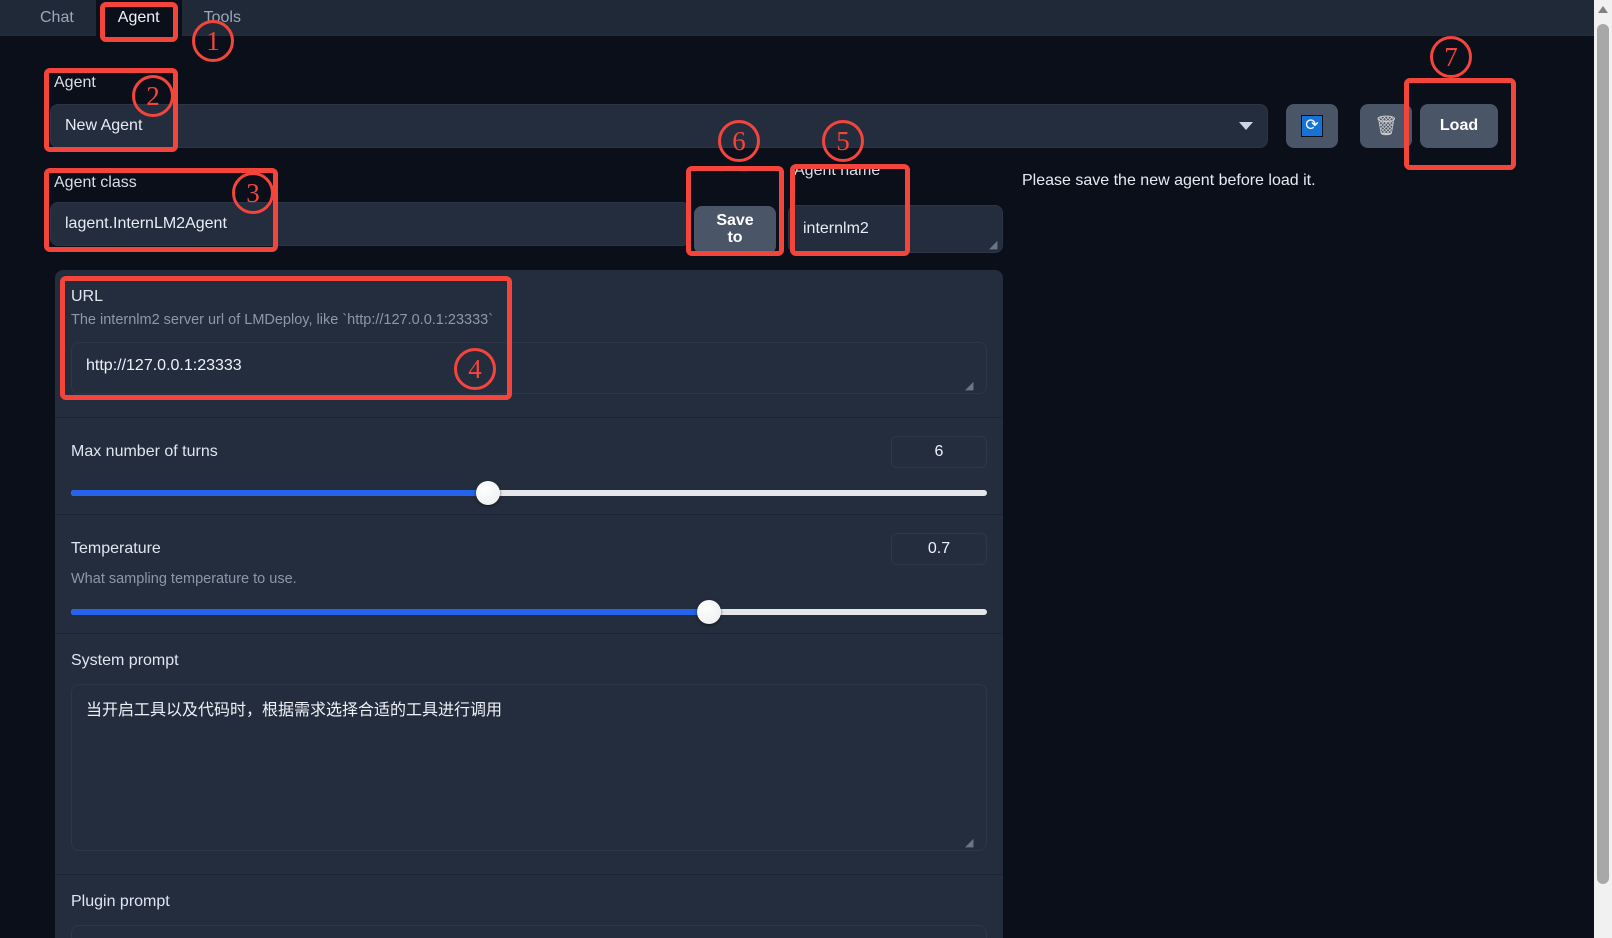 Image resolution: width=1612 pixels, height=938 pixels. What do you see at coordinates (939, 549) in the screenshot?
I see `temperature-value` at bounding box center [939, 549].